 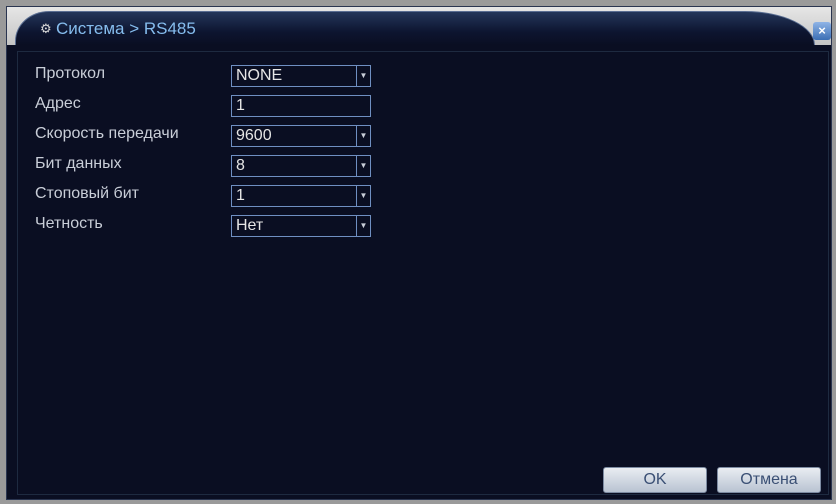 I want to click on protocol-select: NONE ▼, so click(x=301, y=76).